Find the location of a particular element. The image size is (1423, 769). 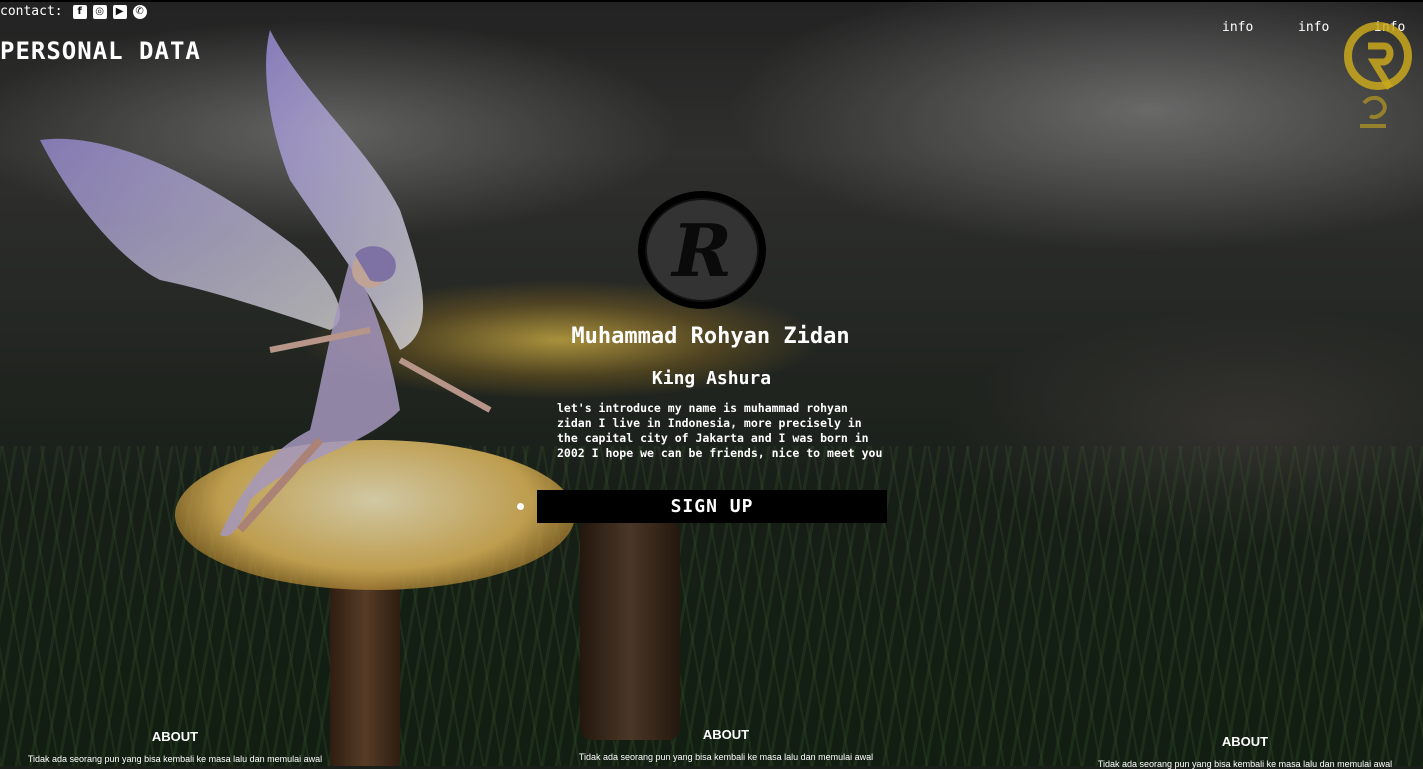

avatar-letter: R is located at coordinates (701, 250).